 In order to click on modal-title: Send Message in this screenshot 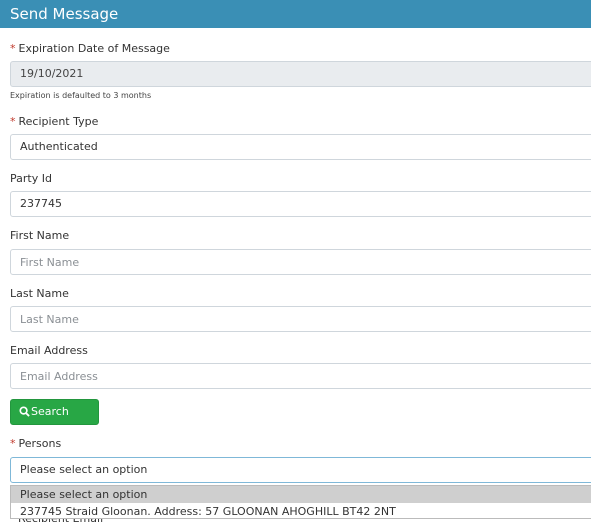, I will do `click(64, 14)`.